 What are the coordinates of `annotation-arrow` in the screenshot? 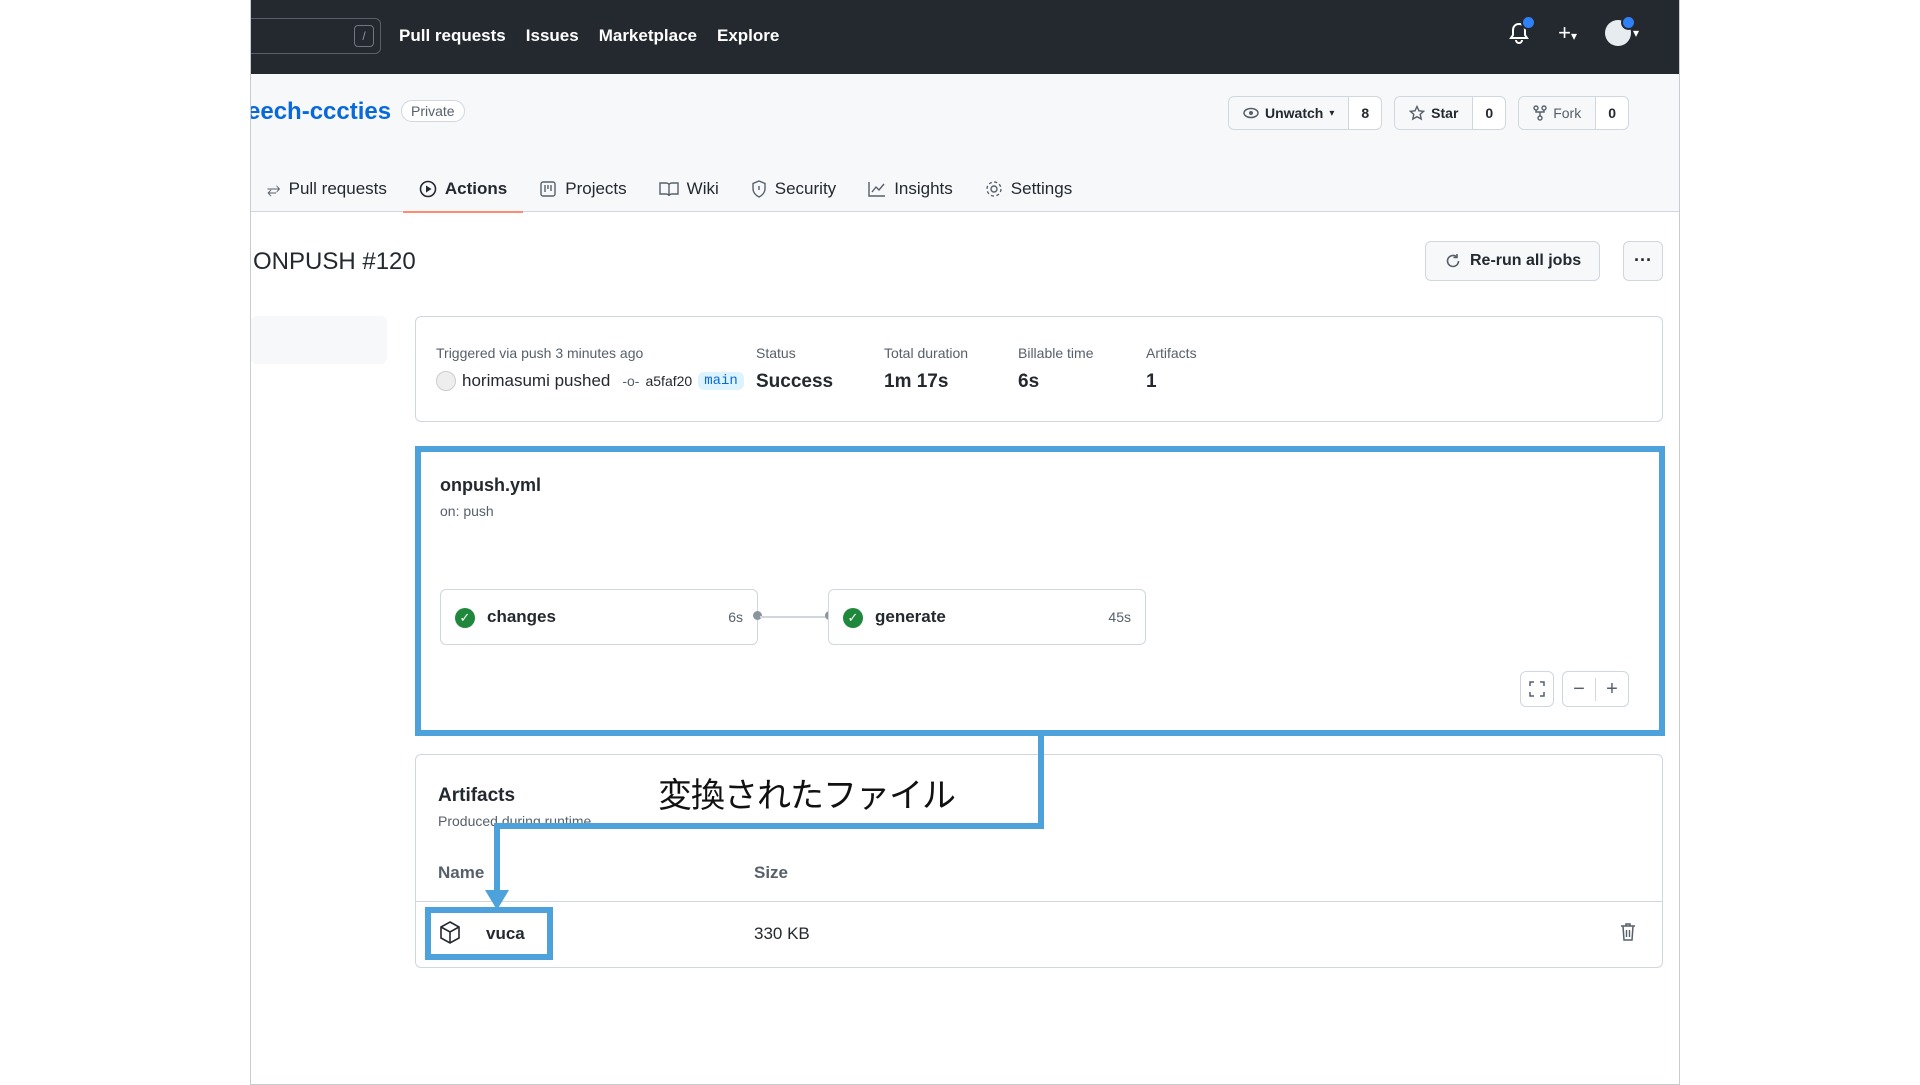 It's located at (764, 823).